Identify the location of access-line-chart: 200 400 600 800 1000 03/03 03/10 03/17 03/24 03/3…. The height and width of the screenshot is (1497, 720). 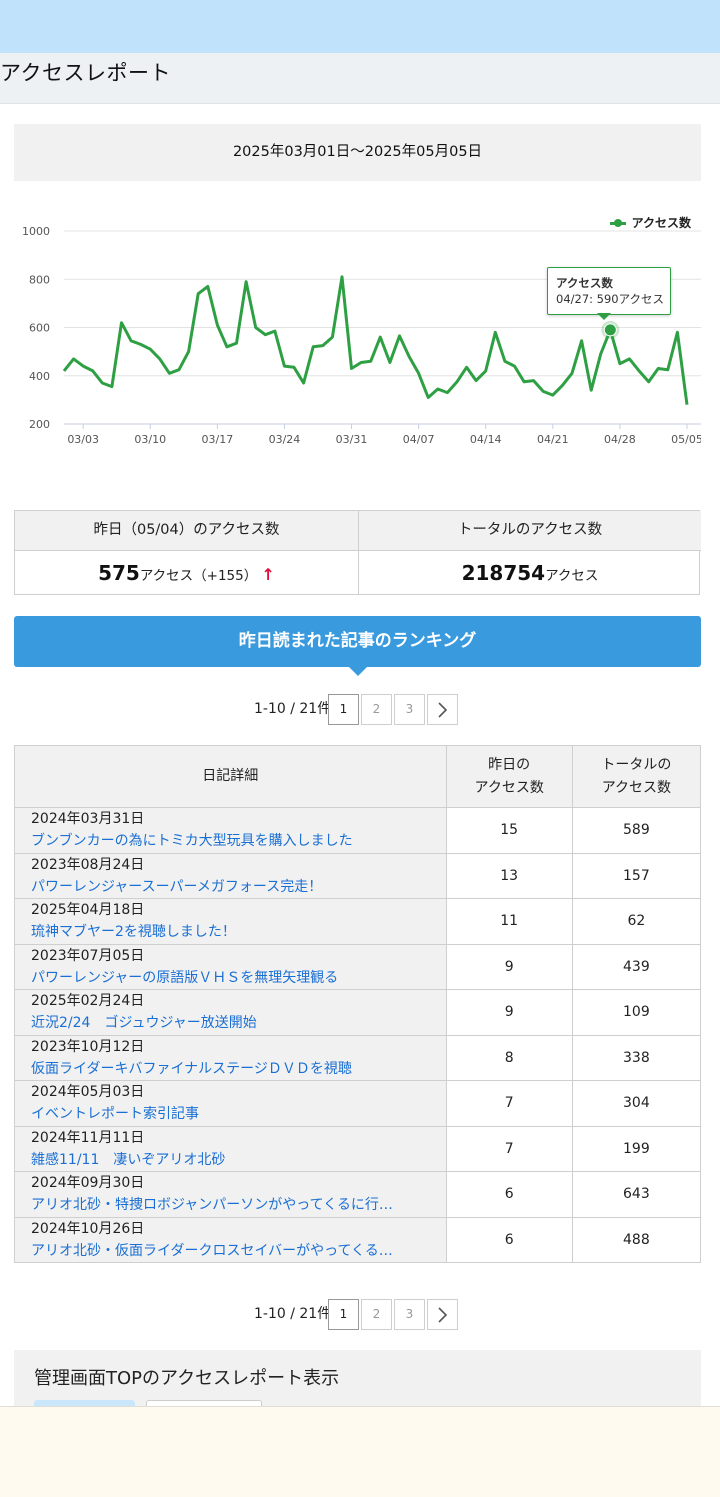
(361, 335).